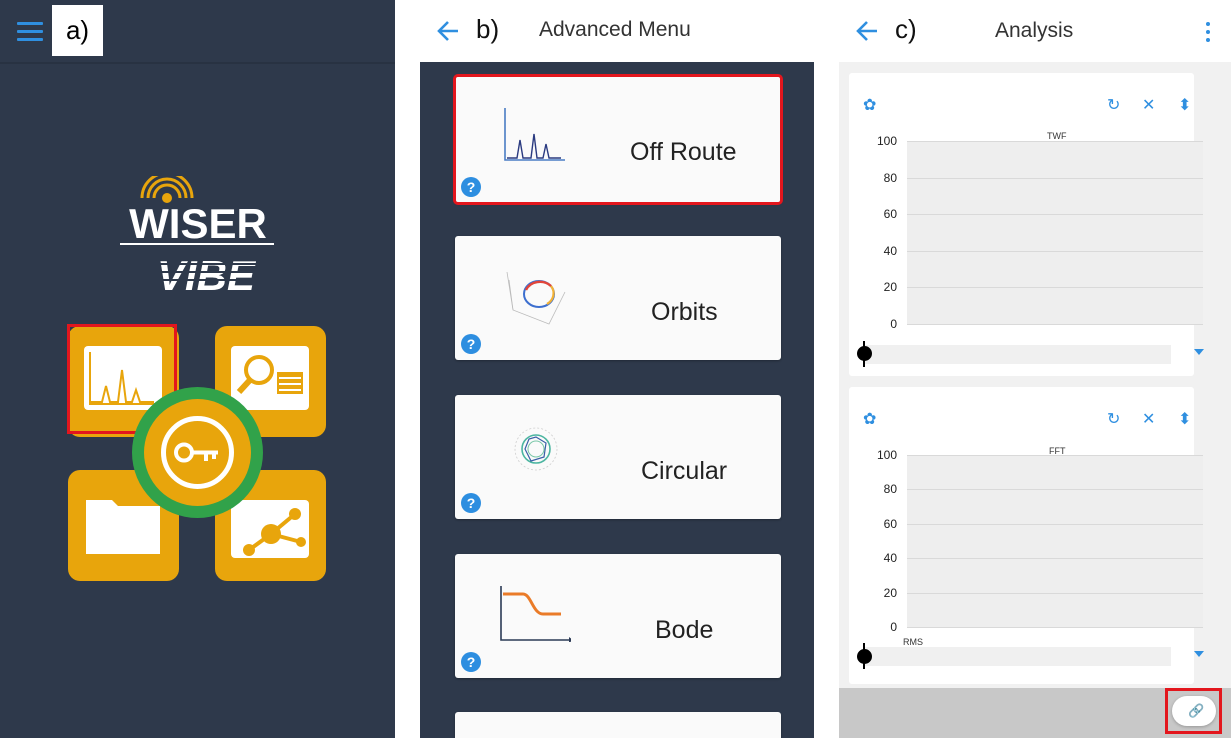 The image size is (1231, 738). I want to click on chart-card-fft: ✿ ↻ ✕ ⬍ FFT 100 80 60 40 20 0 RMS, so click(1026, 535).